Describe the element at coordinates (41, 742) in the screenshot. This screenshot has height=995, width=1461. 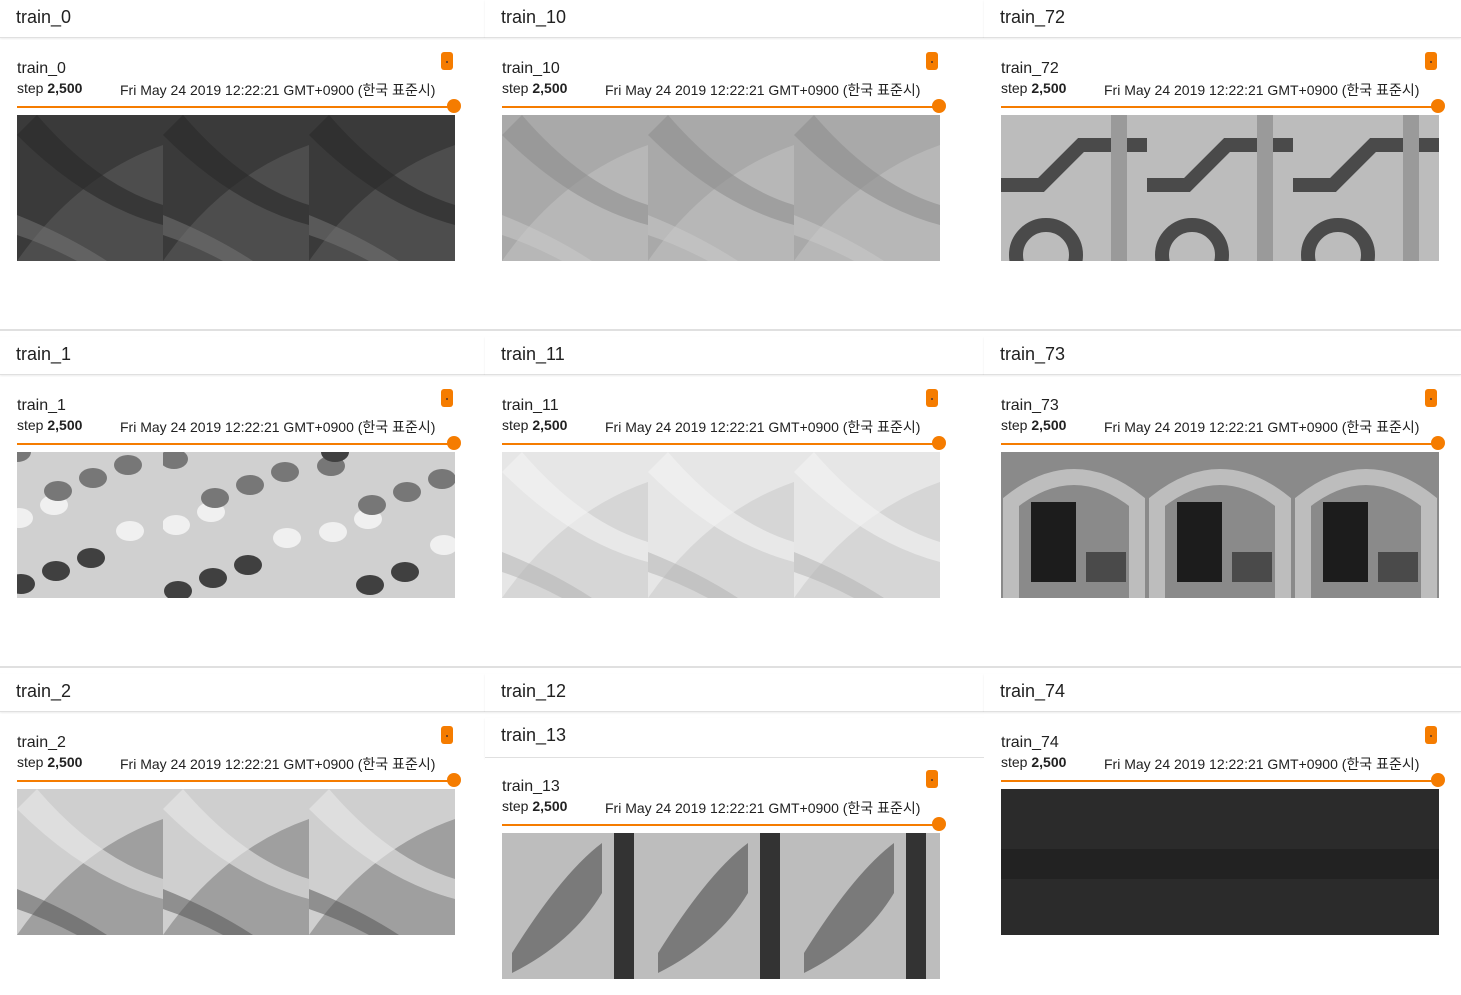
I see `card-title: train_2` at that location.